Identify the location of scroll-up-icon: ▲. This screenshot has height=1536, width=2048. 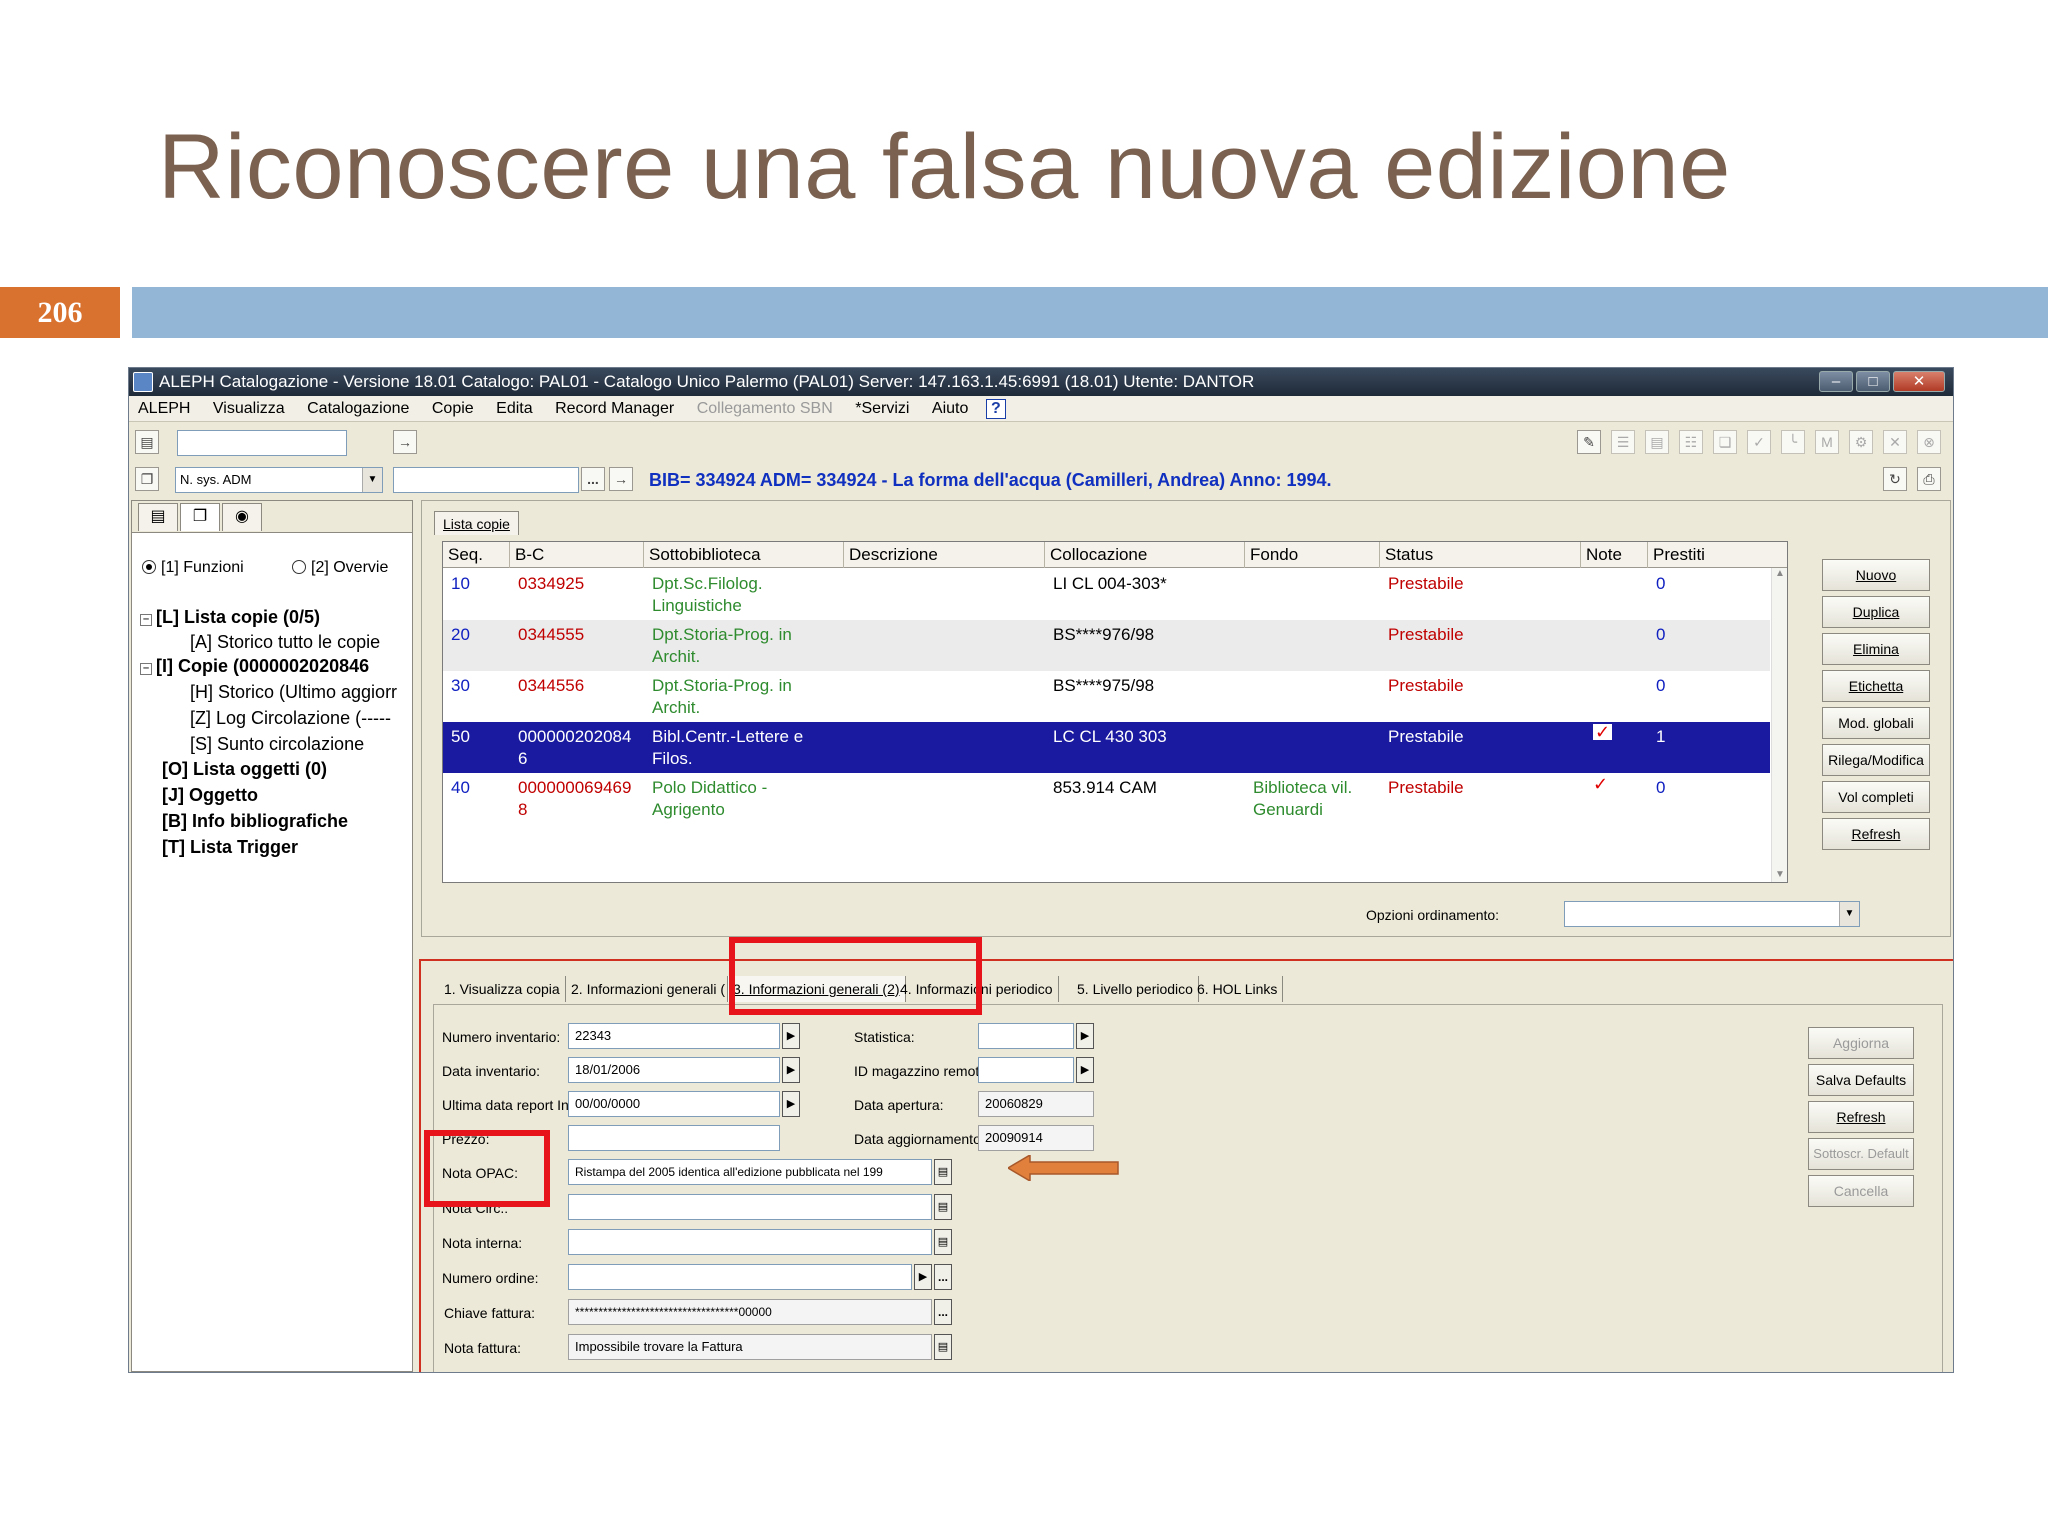
(1779, 573).